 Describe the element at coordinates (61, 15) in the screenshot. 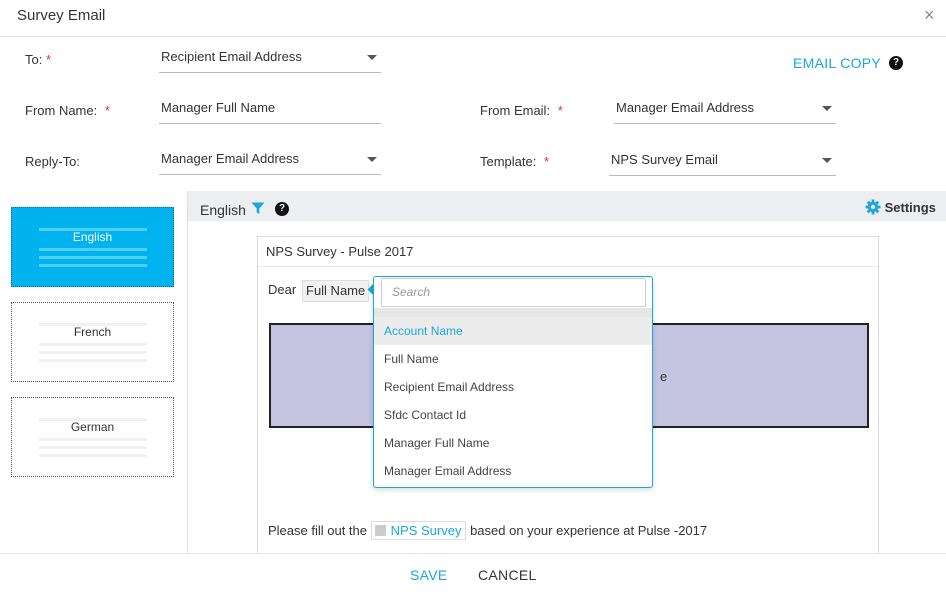

I see `dialog-title: Survey Email` at that location.